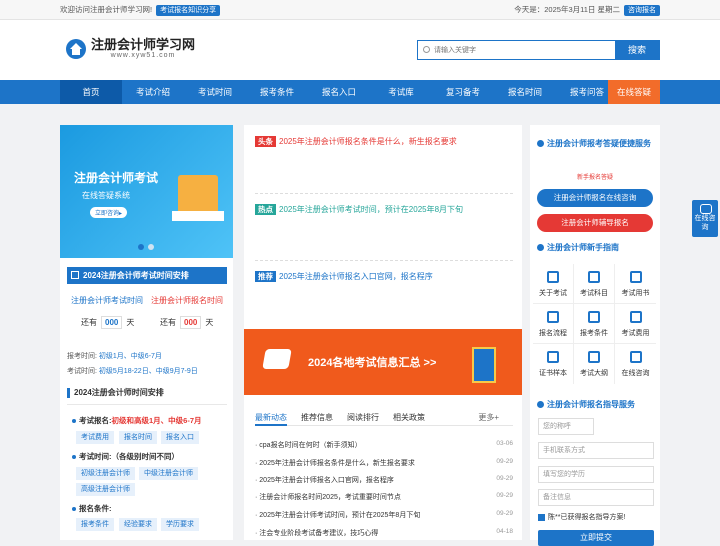 Image resolution: width=720 pixels, height=546 pixels. I want to click on arrange-title: 2024注册会计师时间安排, so click(147, 393).